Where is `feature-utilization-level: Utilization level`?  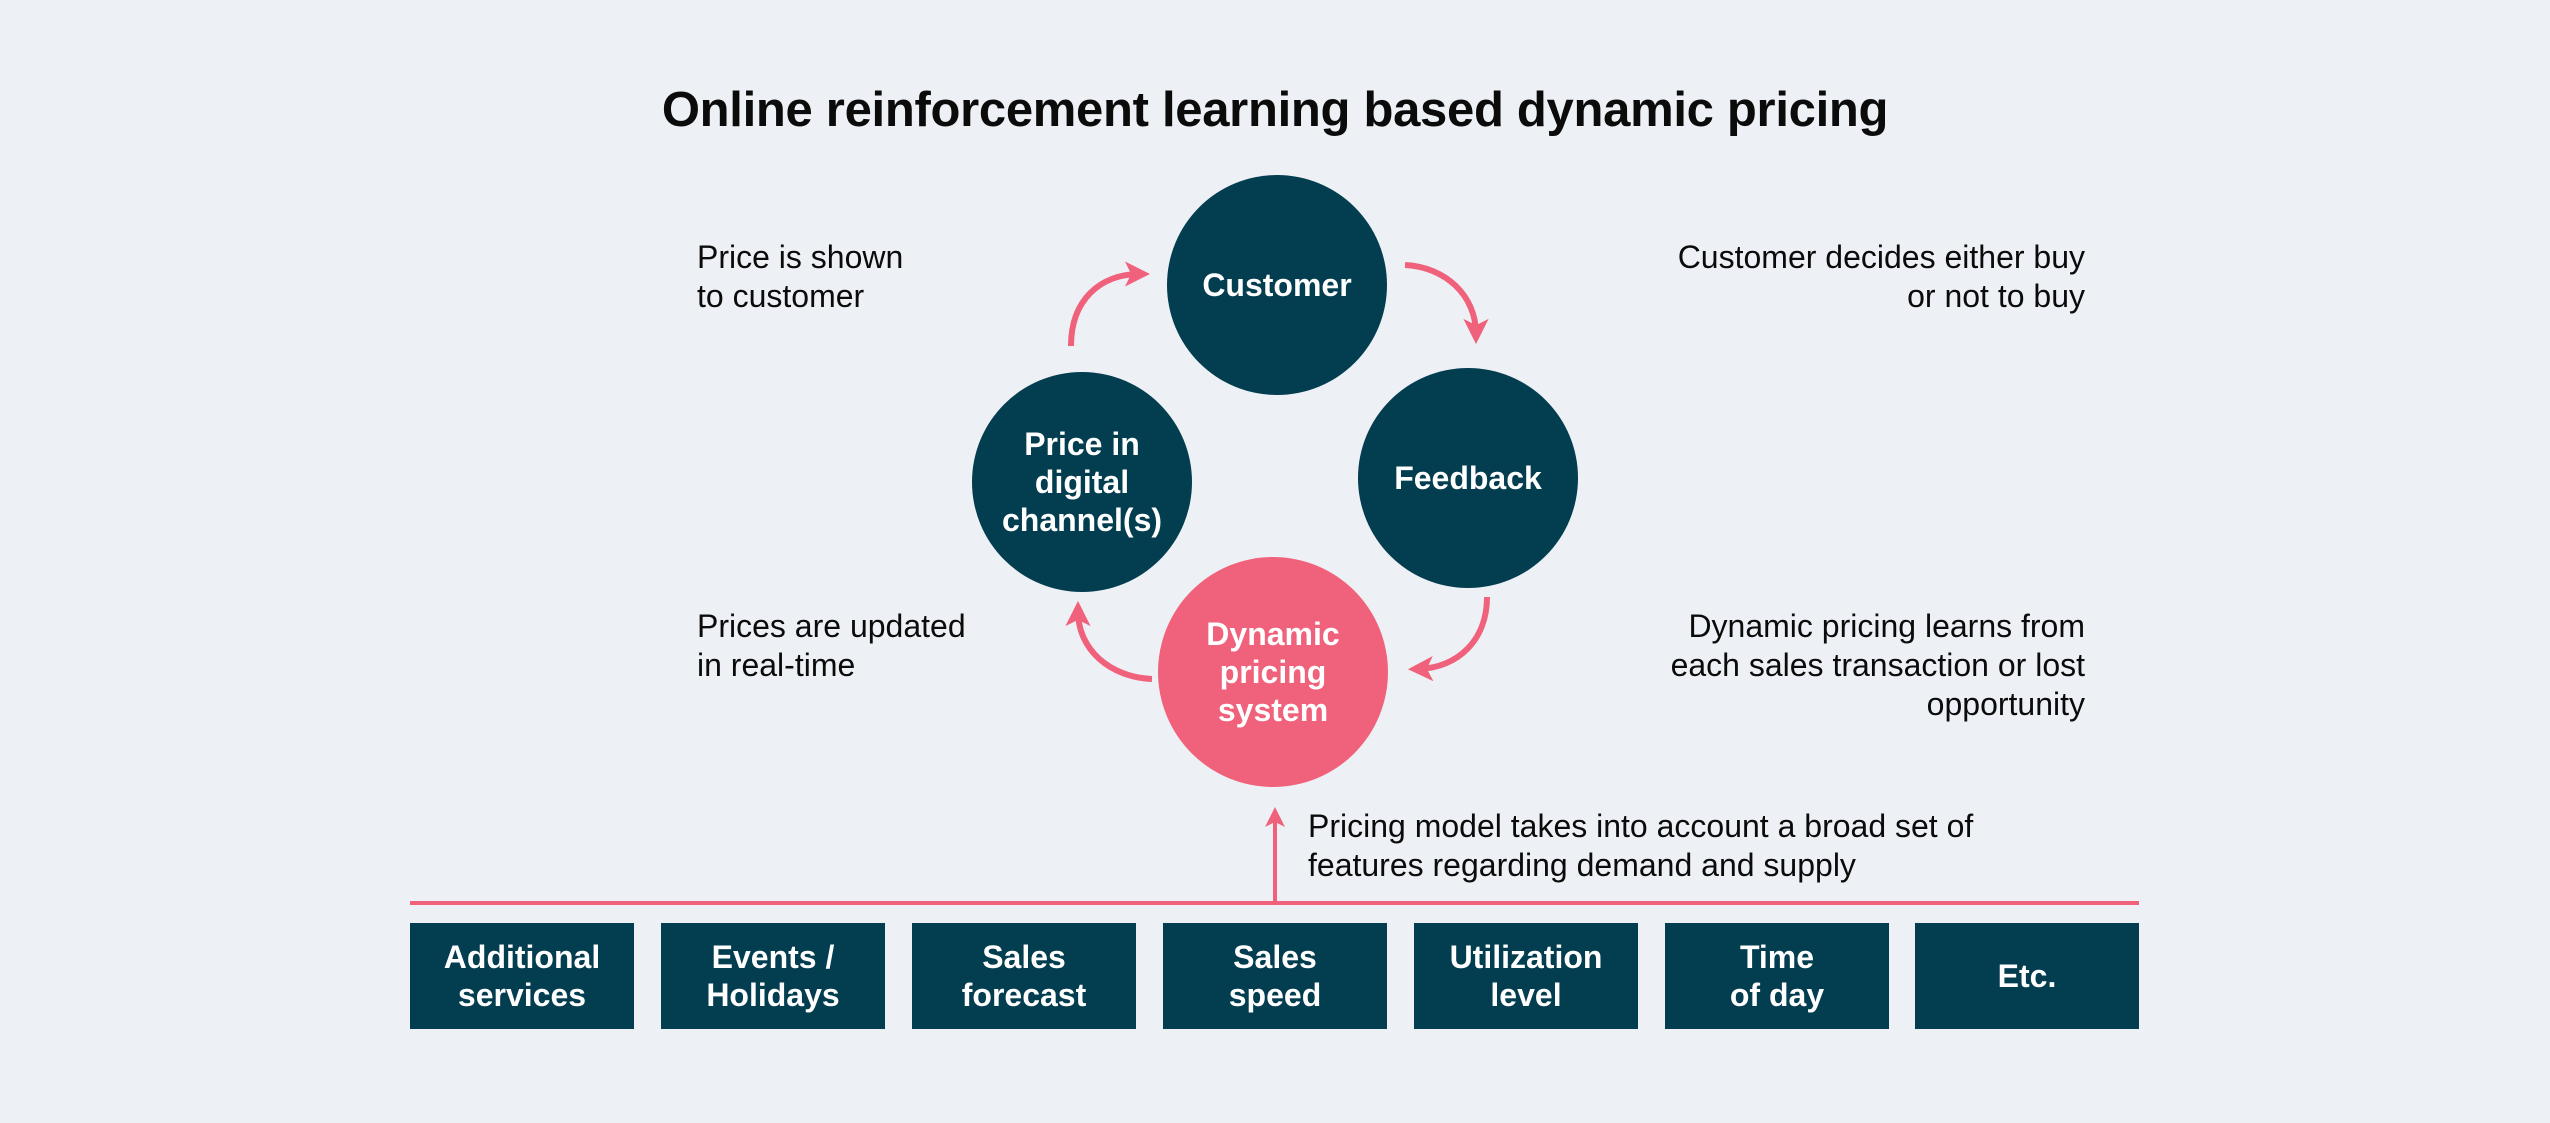
feature-utilization-level: Utilization level is located at coordinates (1526, 976).